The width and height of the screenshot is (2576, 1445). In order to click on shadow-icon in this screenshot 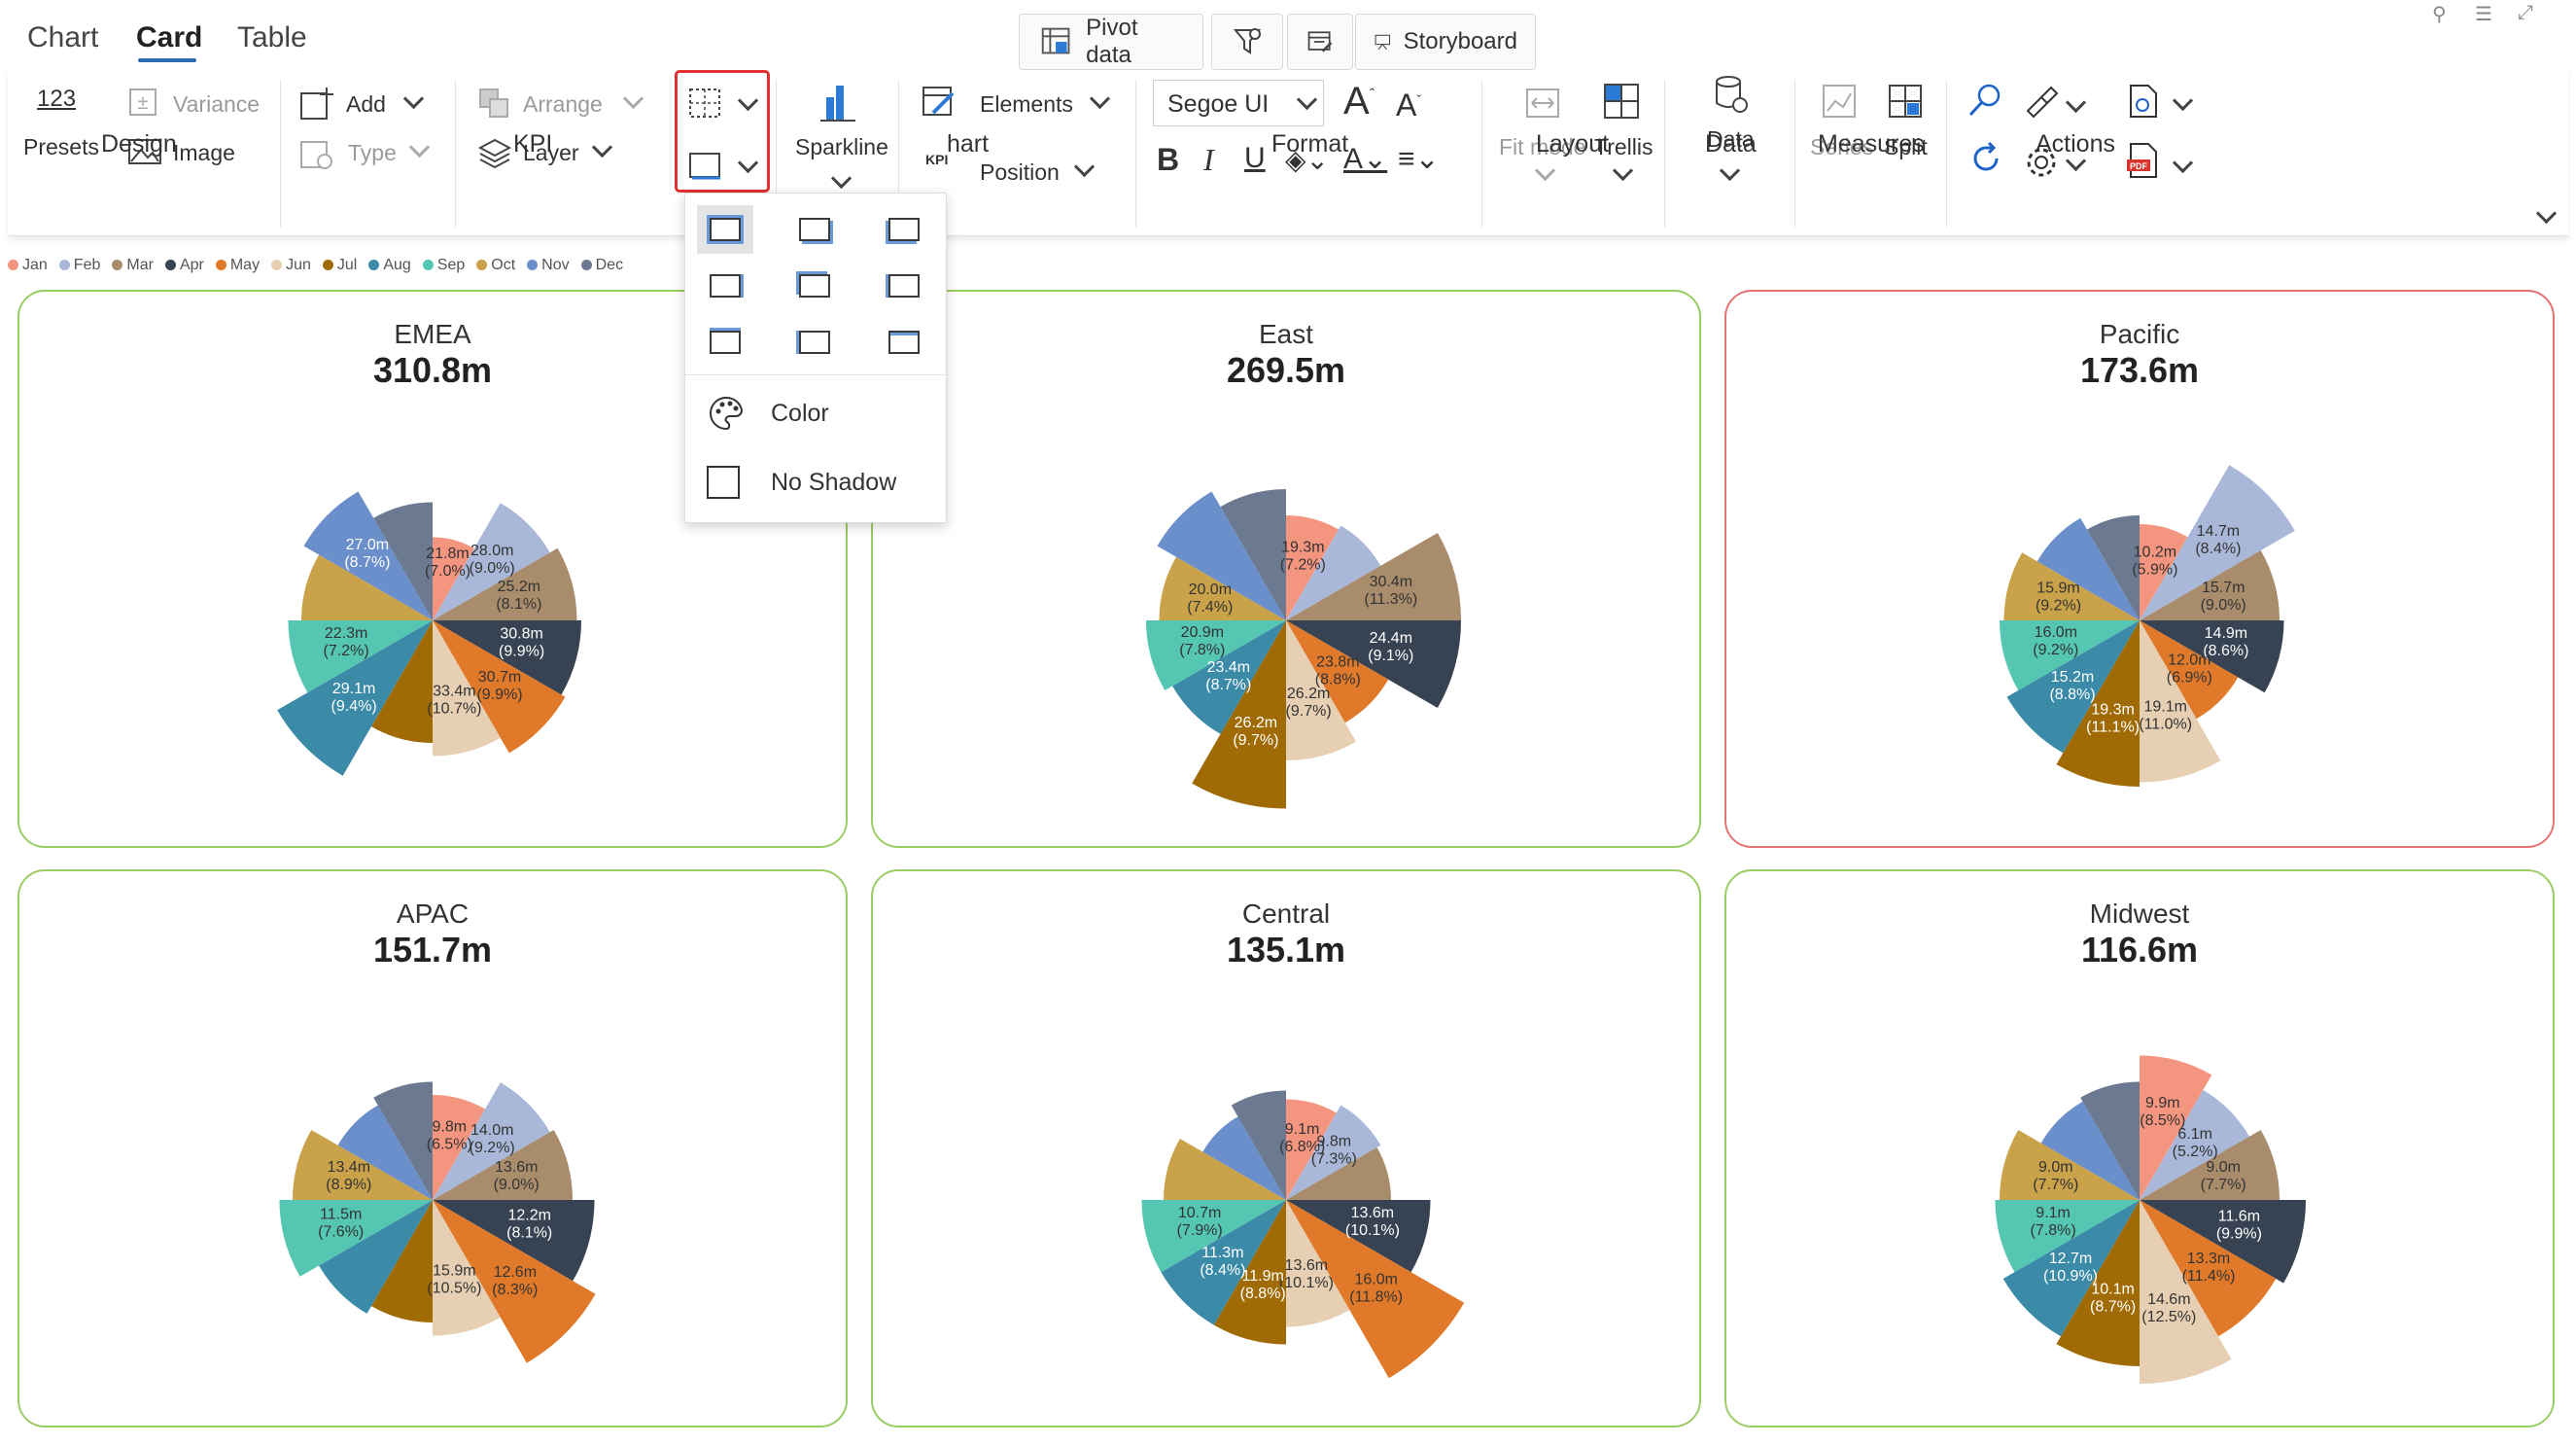, I will do `click(705, 165)`.